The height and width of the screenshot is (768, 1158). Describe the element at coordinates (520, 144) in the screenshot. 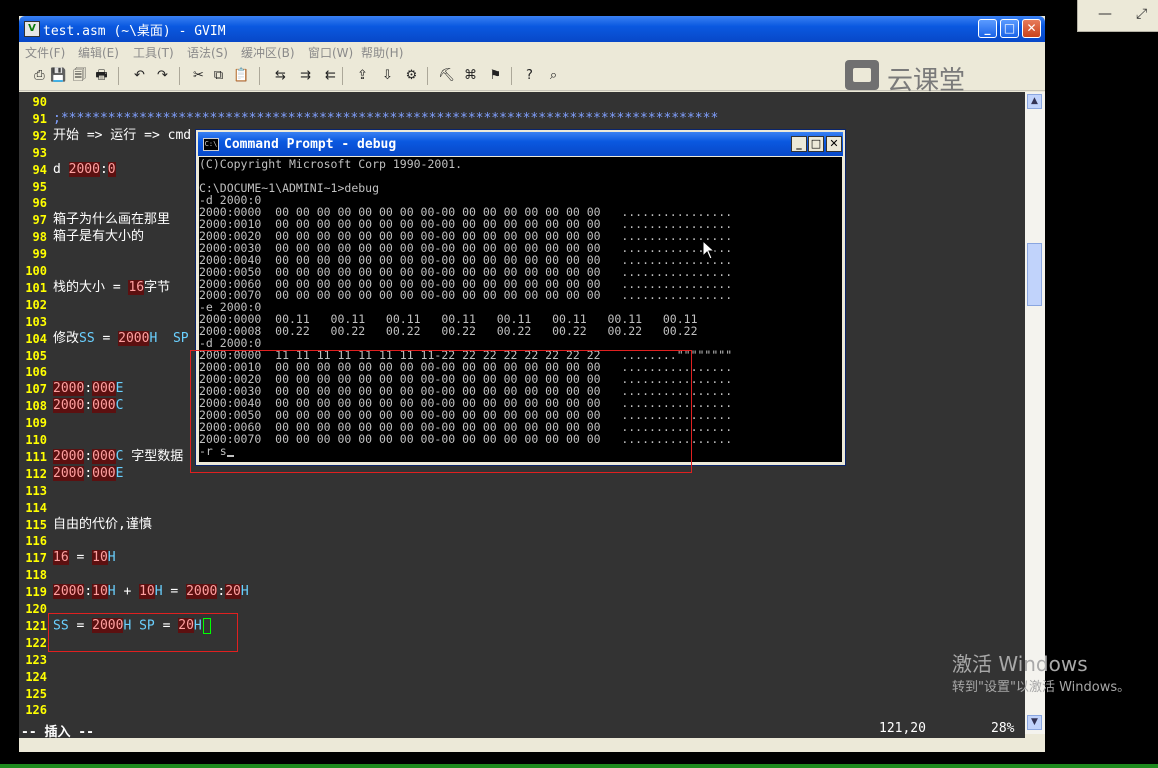

I see `cmd-title-bar: C:\ Command Prompt - debug _ □ ✕` at that location.